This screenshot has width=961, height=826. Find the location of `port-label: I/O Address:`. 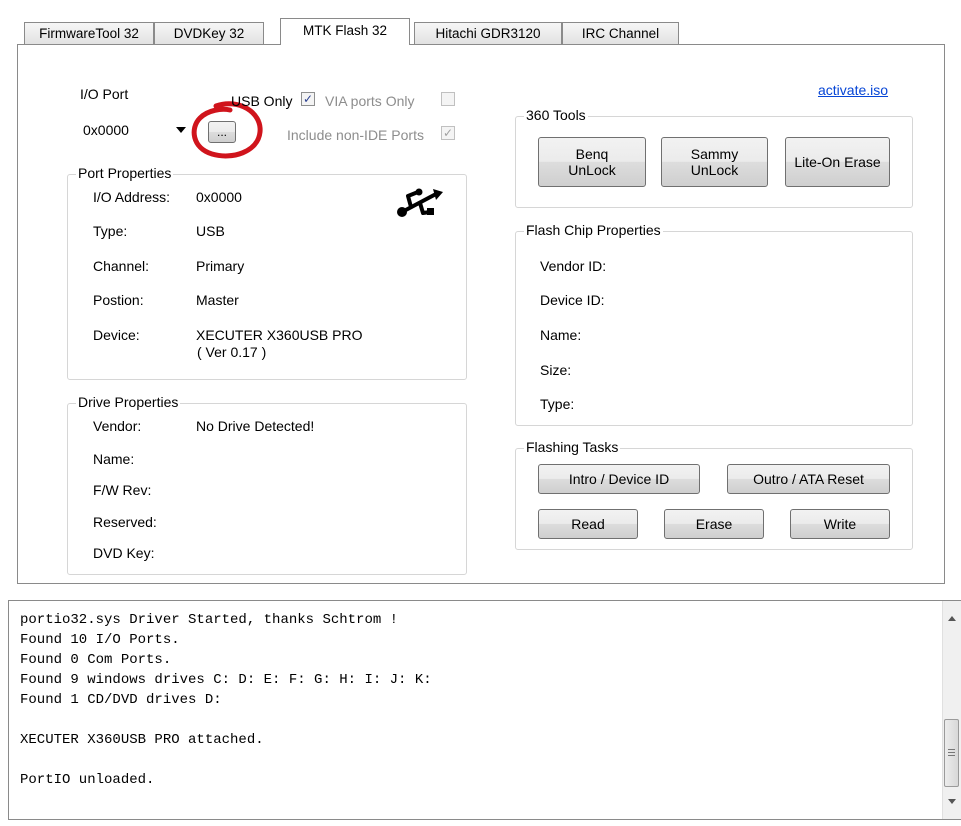

port-label: I/O Address: is located at coordinates (132, 197).